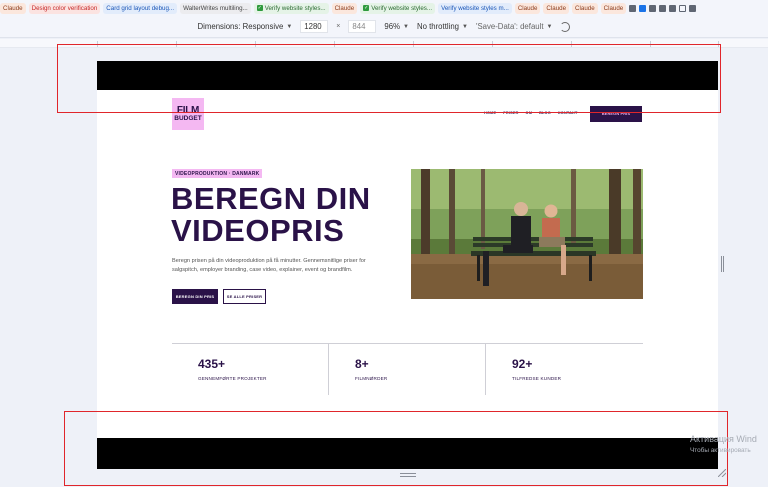  What do you see at coordinates (396, 448) in the screenshot?
I see `annotation-box-bottom` at bounding box center [396, 448].